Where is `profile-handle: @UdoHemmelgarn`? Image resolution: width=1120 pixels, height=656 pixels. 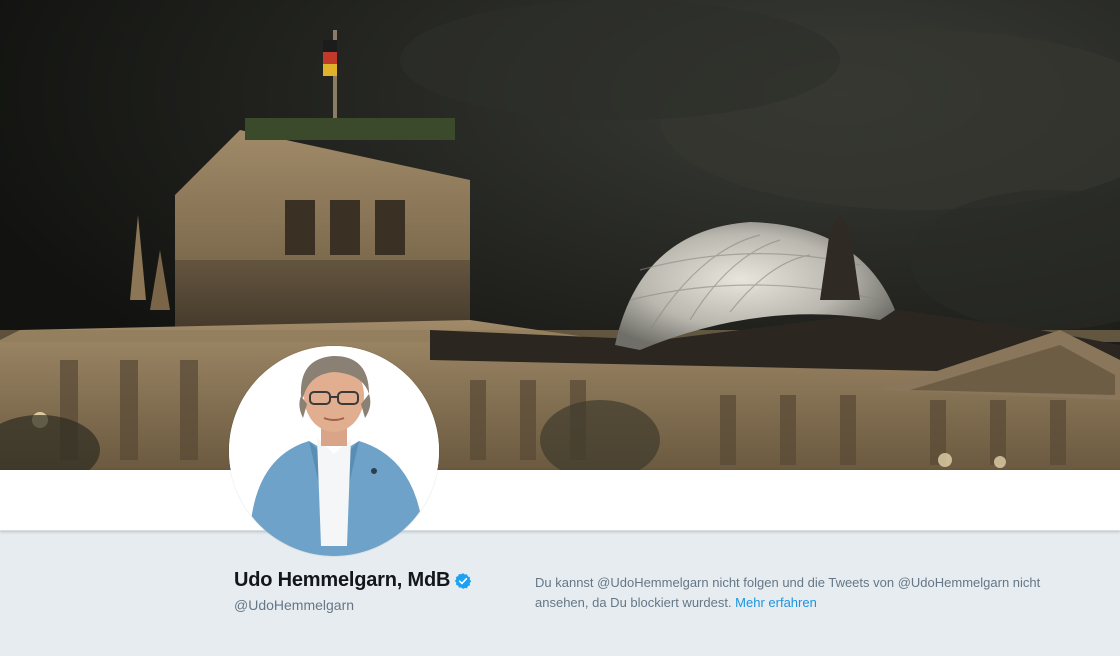
profile-handle: @UdoHemmelgarn is located at coordinates (294, 605).